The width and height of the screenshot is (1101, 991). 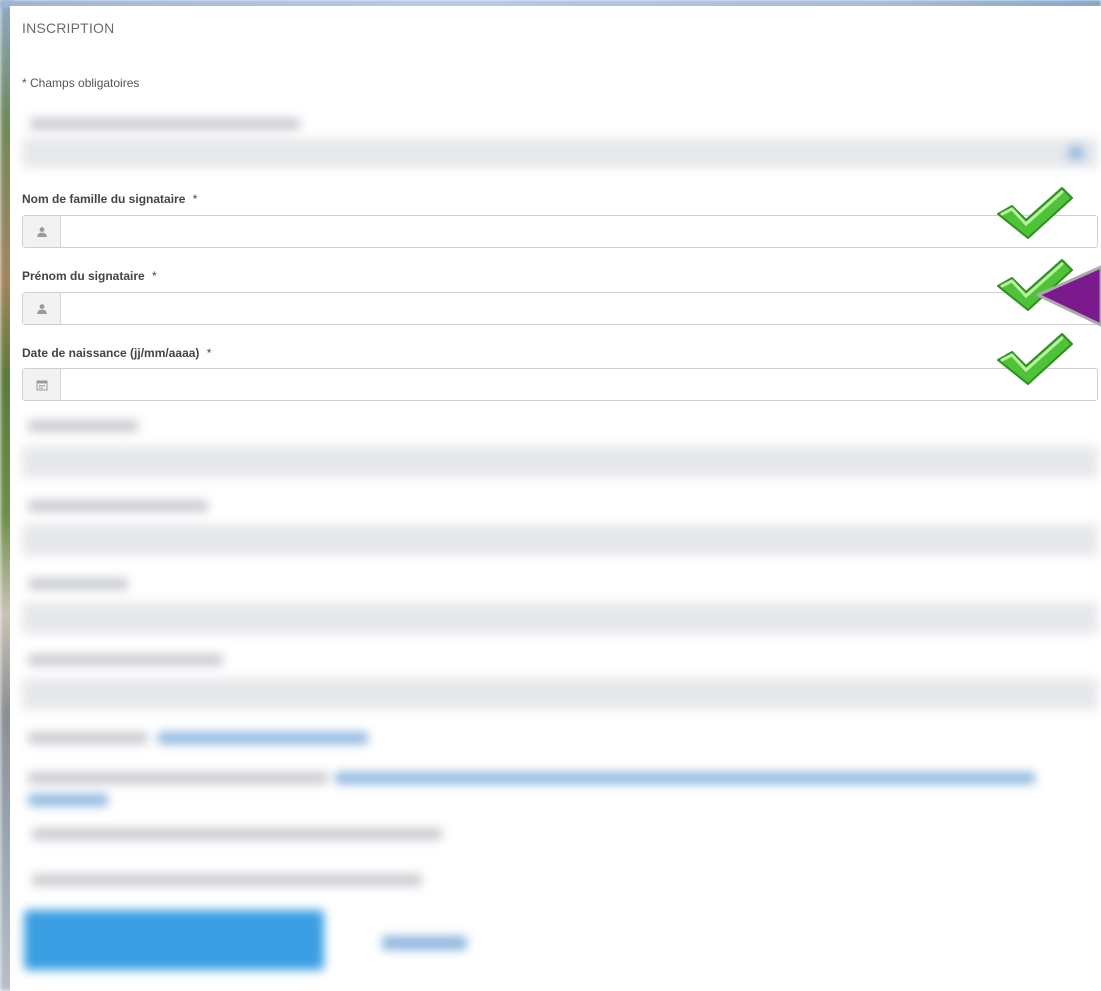 I want to click on first-name-input, so click(x=579, y=308).